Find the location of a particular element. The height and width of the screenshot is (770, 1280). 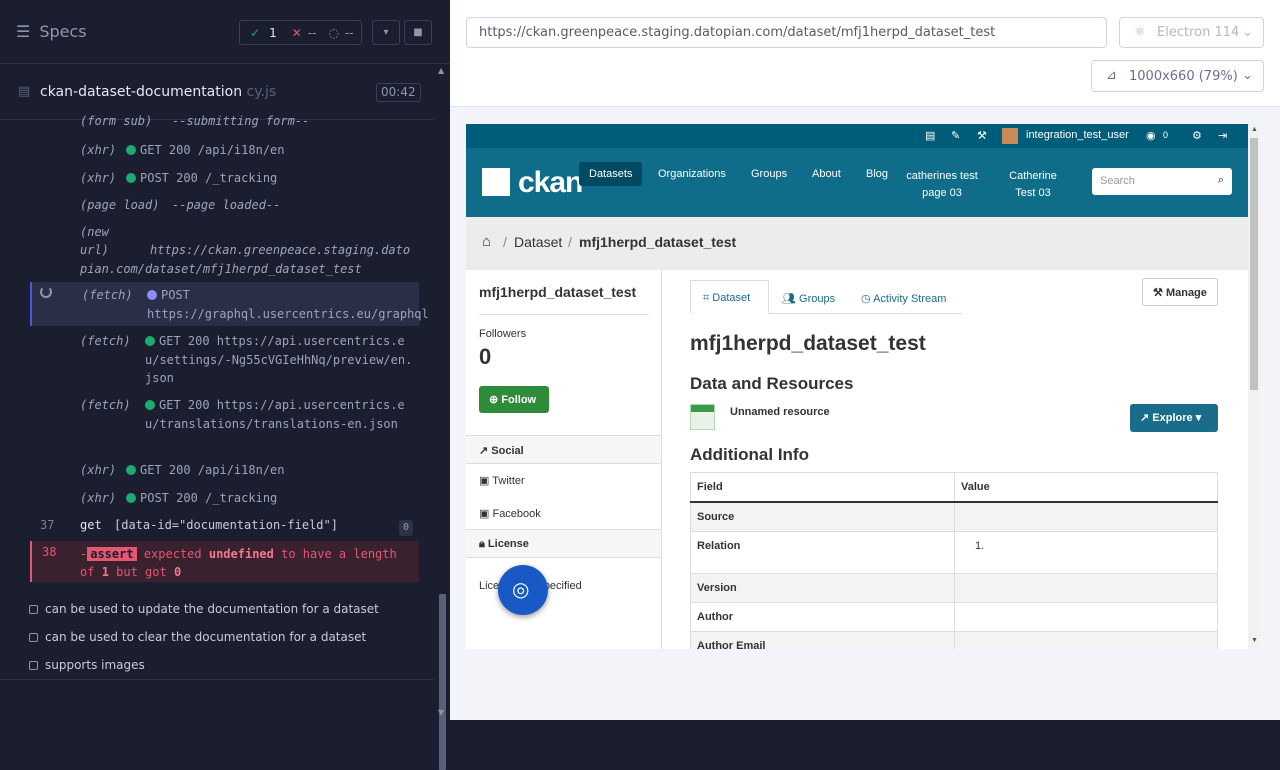

browser-selector: ⚛ Electron 114 ⌄ is located at coordinates (1191, 32).